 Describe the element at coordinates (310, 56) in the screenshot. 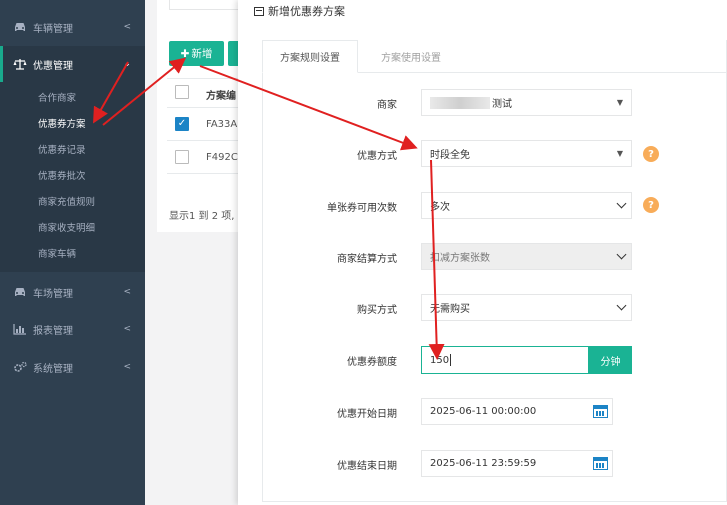

I see `tab-rule-settings: 方案规则设置` at that location.